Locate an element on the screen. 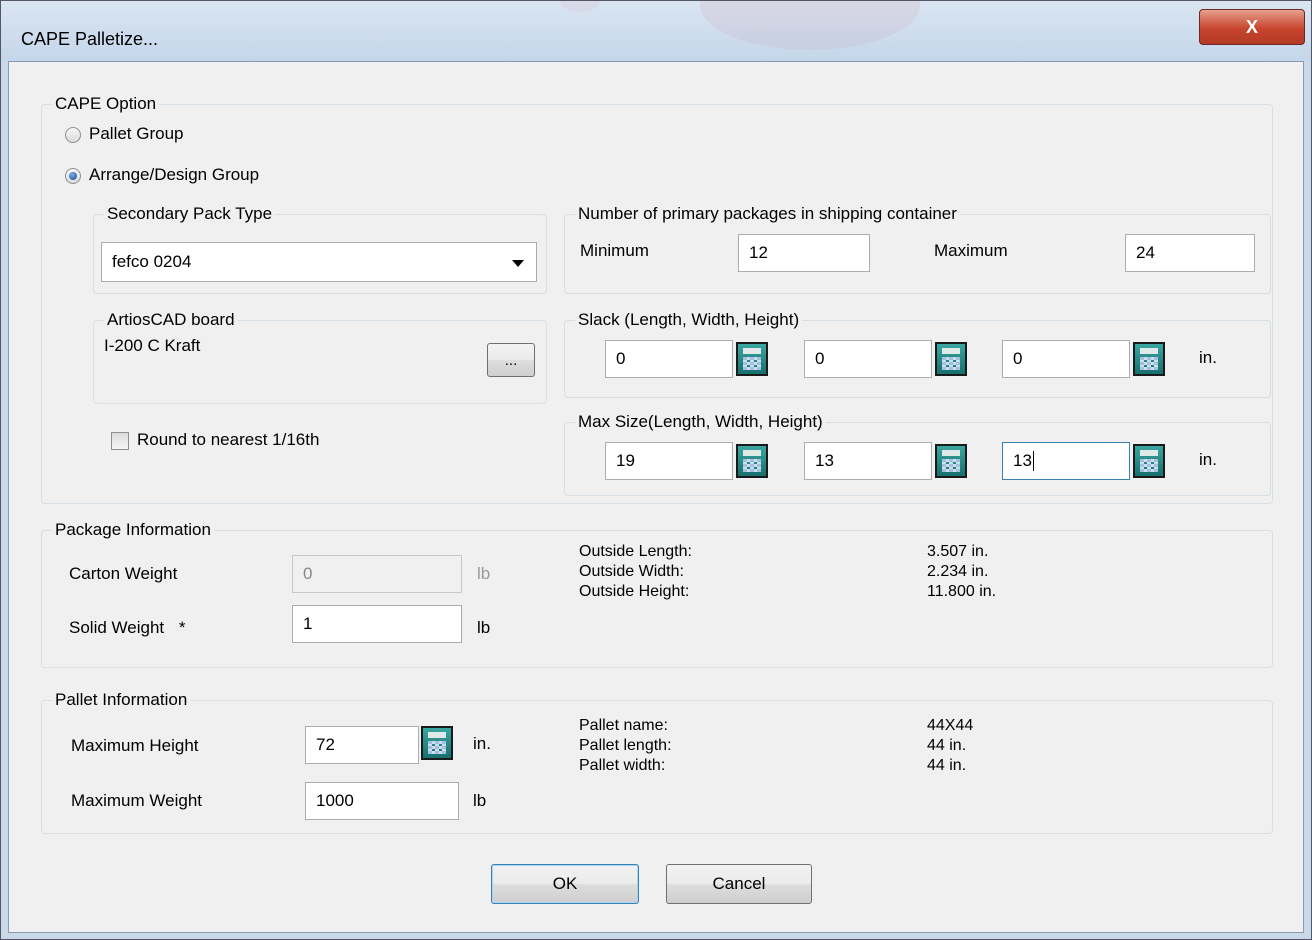  ok-label: OK is located at coordinates (565, 883).